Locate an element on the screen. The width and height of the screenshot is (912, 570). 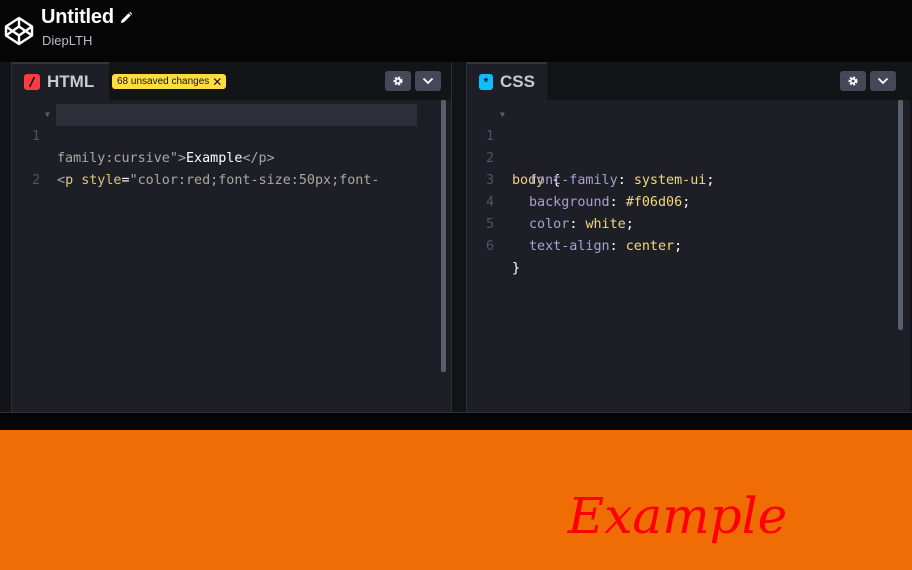
code-line: family:cursive">Example</p> is located at coordinates (143, 146).